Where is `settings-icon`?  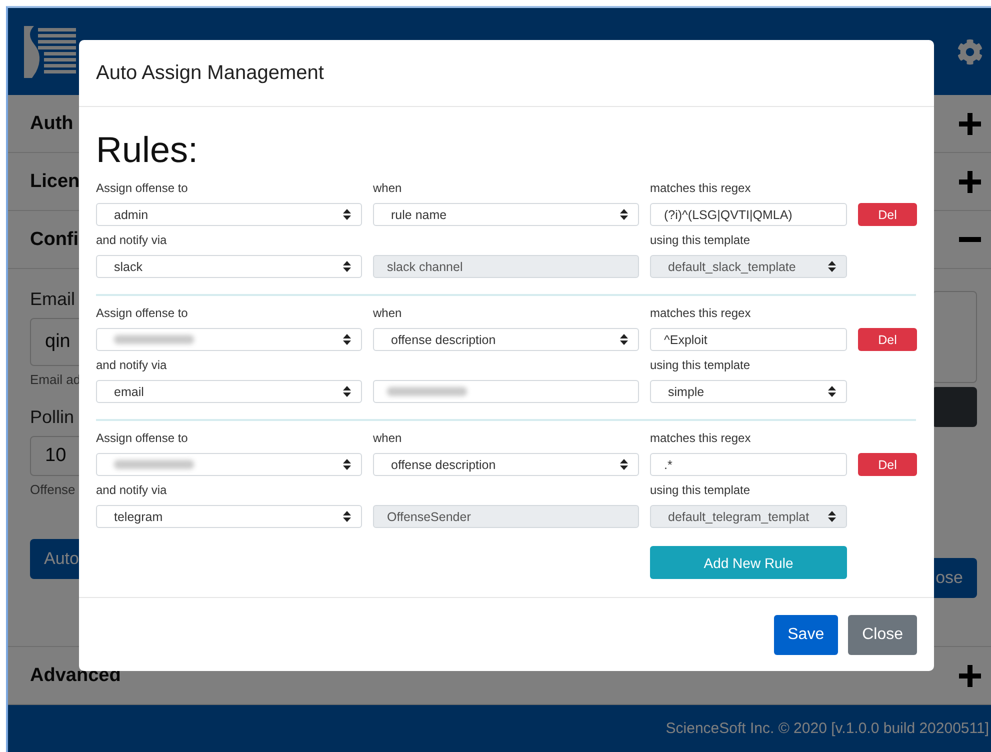
settings-icon is located at coordinates (970, 51).